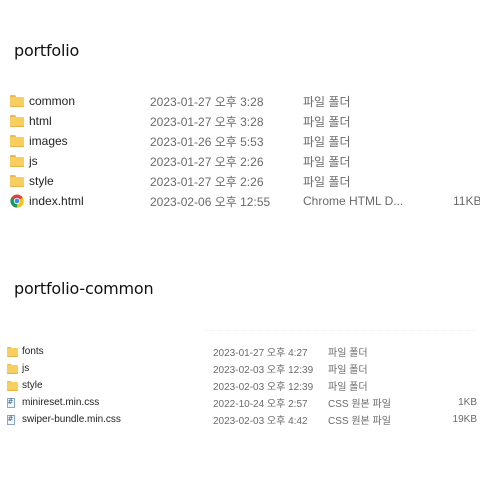  Describe the element at coordinates (48, 141) in the screenshot. I see `file-name: images` at that location.